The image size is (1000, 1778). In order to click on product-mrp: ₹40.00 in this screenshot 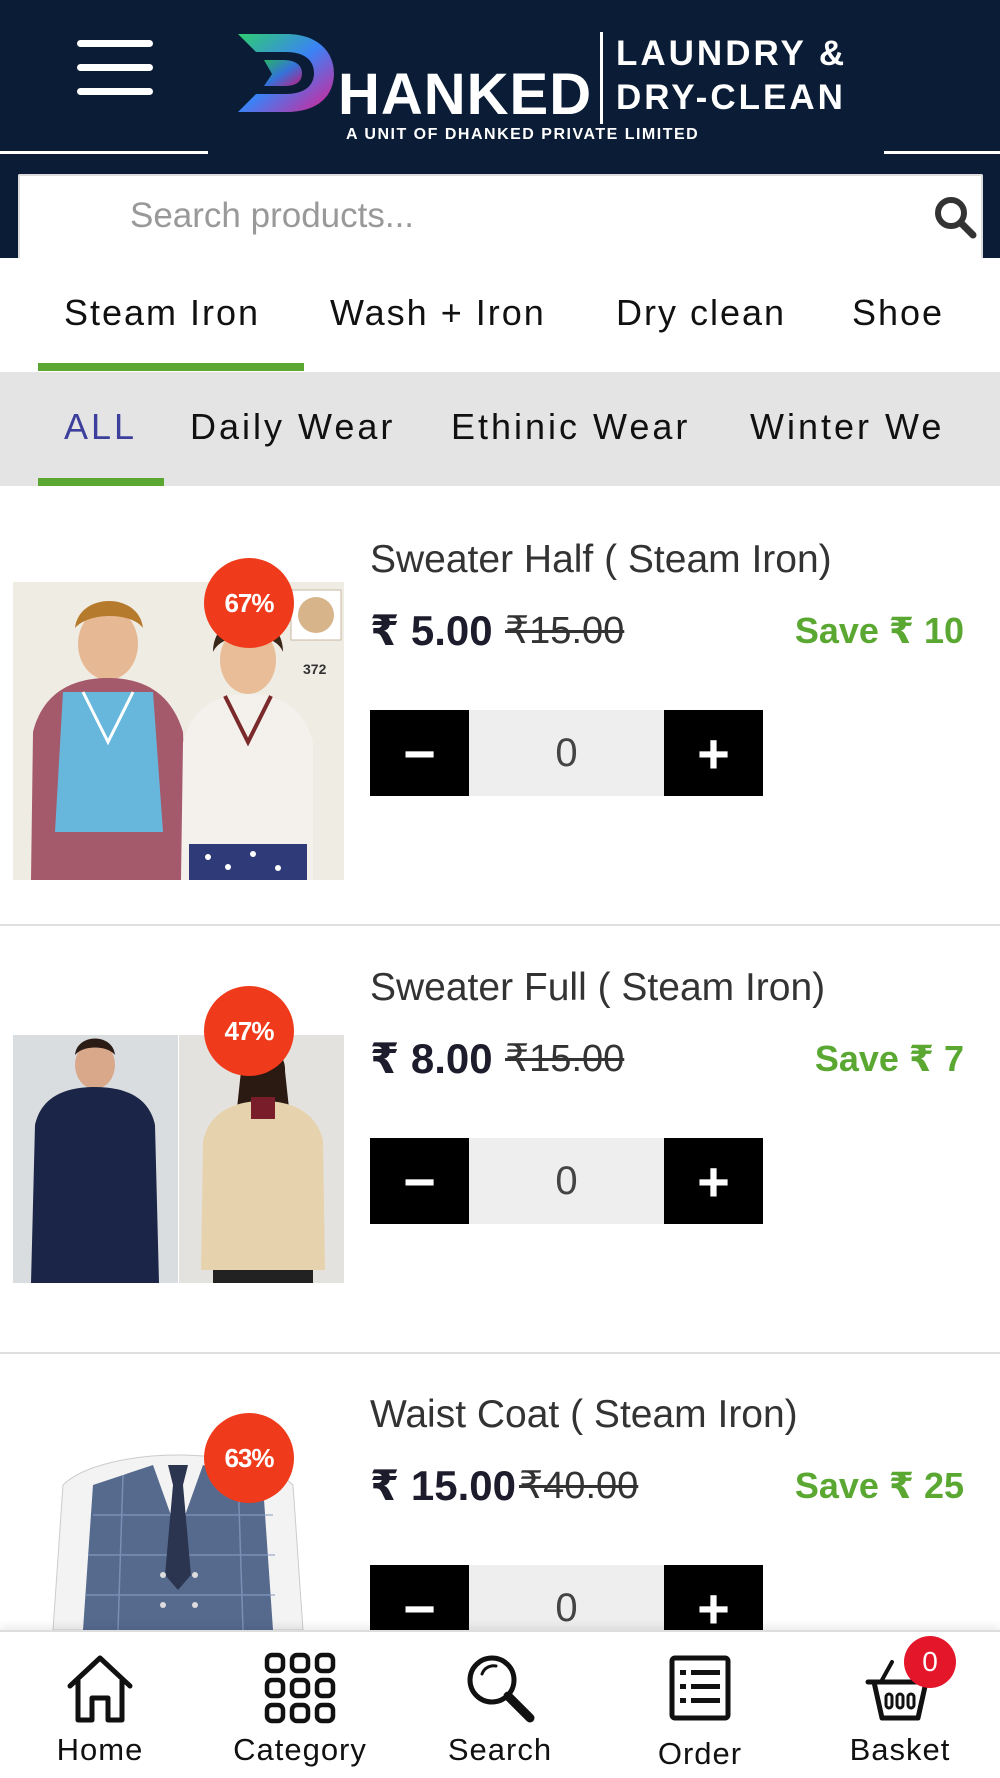, I will do `click(579, 1486)`.